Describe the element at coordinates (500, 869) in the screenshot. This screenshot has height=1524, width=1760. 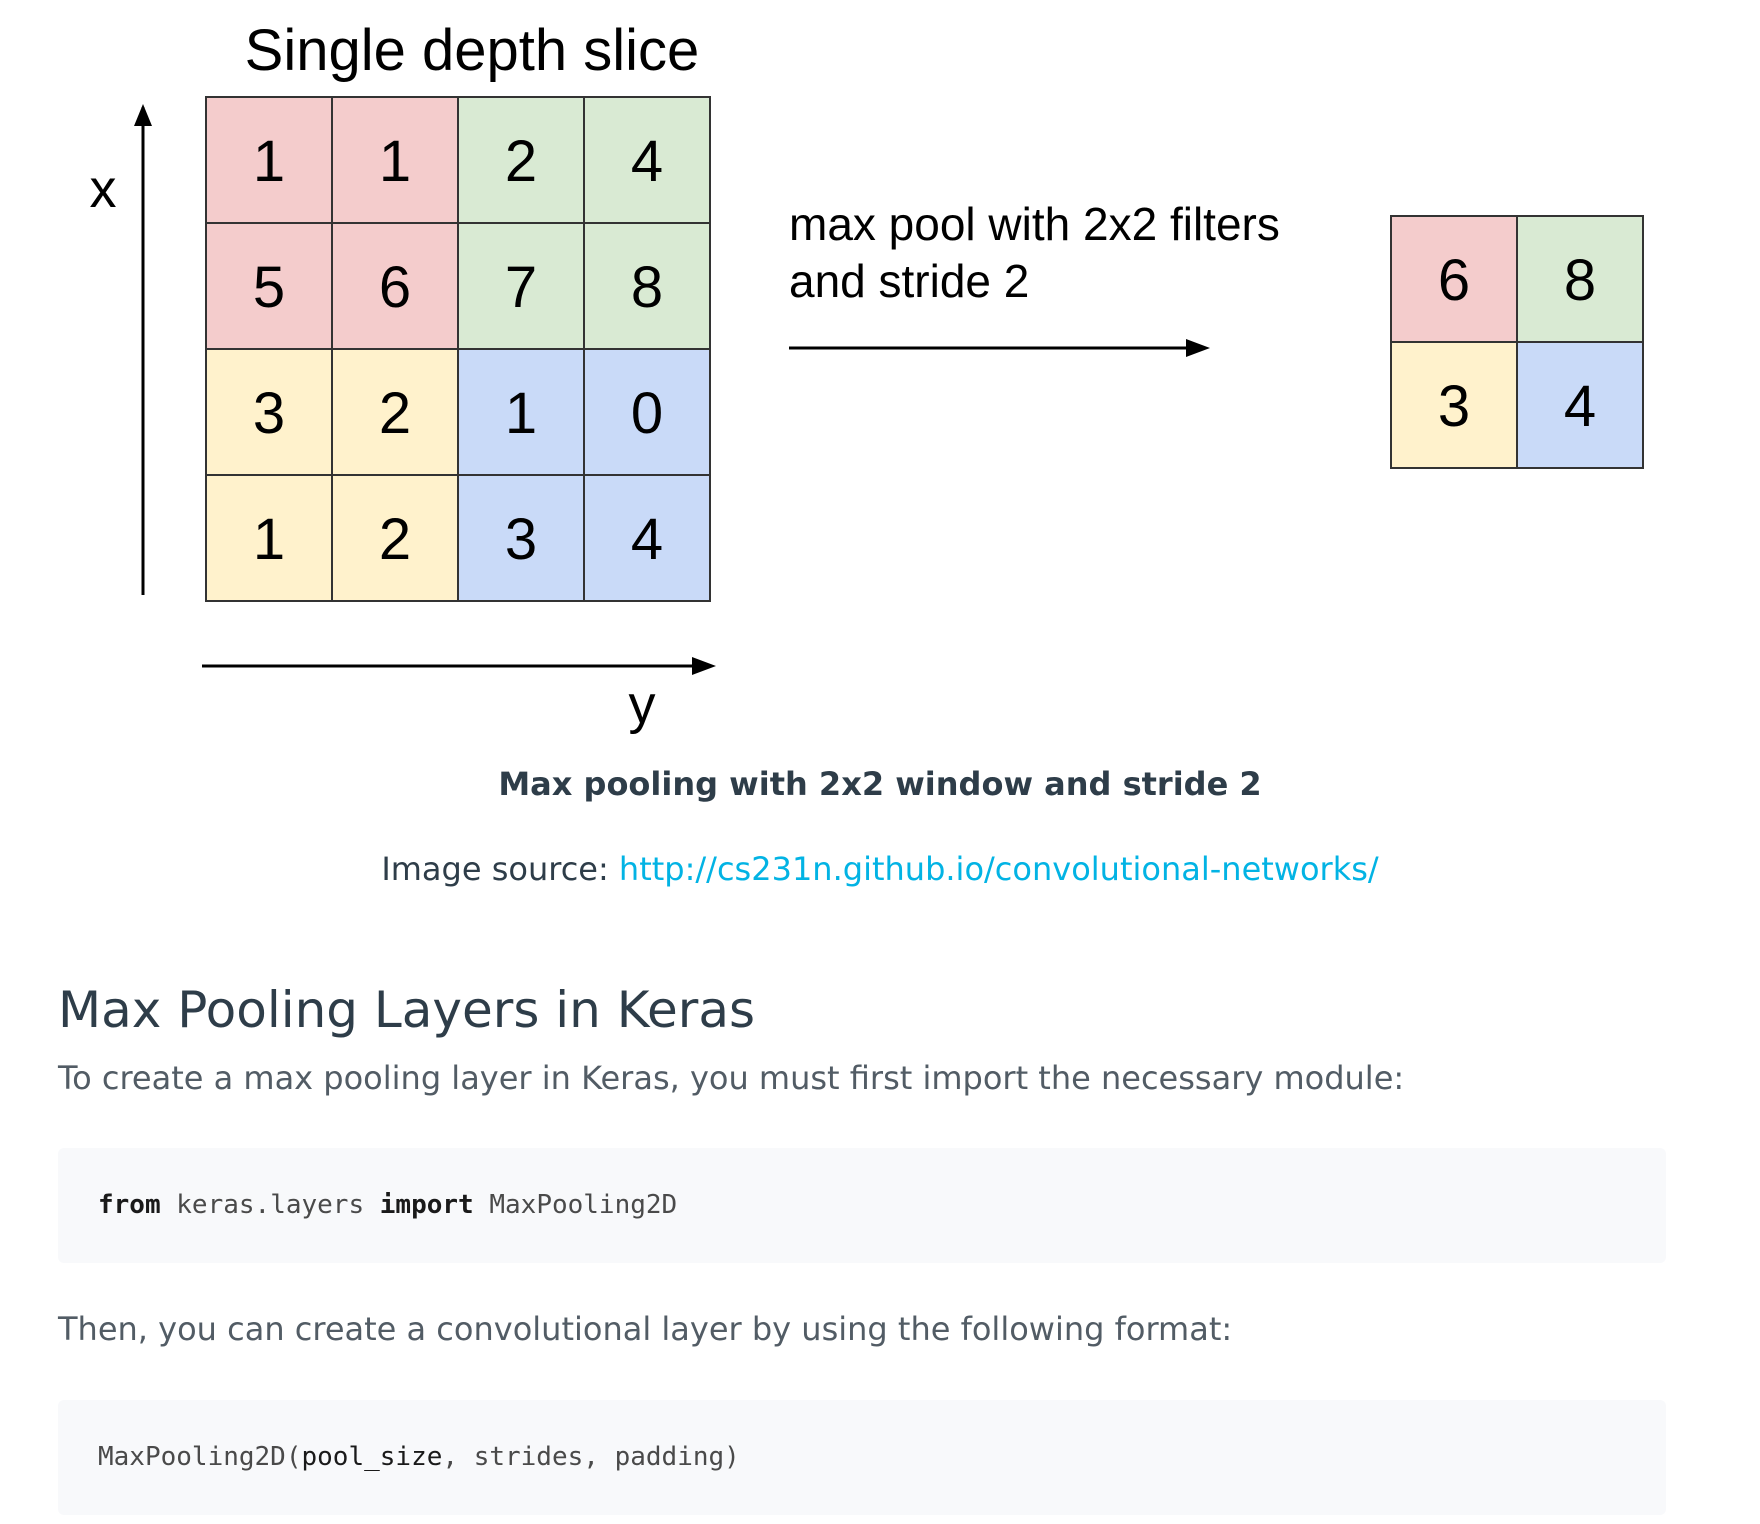
I see `image-source-prefix: Image source:` at that location.